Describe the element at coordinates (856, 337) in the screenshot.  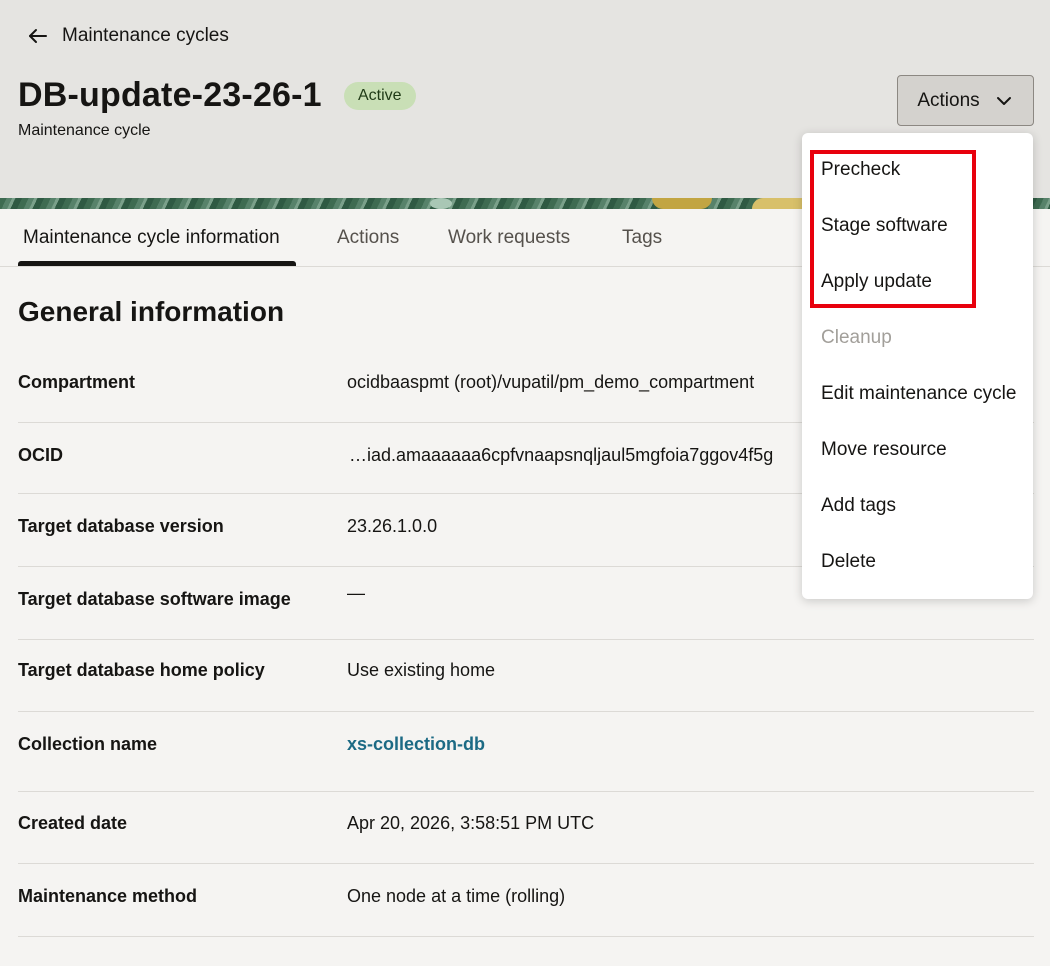
I see `menu-item-cleanup: Cleanup` at that location.